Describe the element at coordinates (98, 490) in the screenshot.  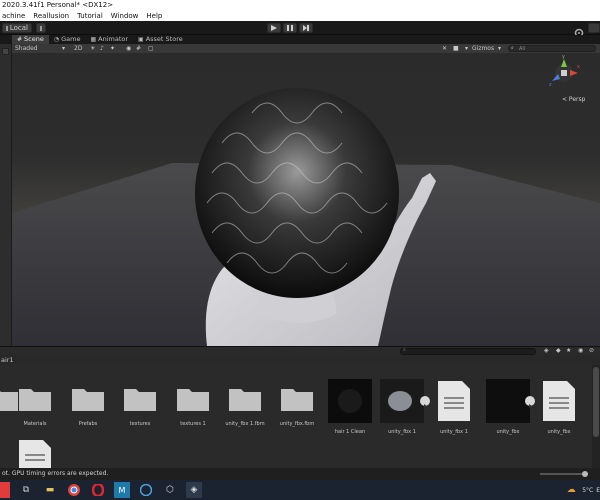
I see `opera-icon` at that location.